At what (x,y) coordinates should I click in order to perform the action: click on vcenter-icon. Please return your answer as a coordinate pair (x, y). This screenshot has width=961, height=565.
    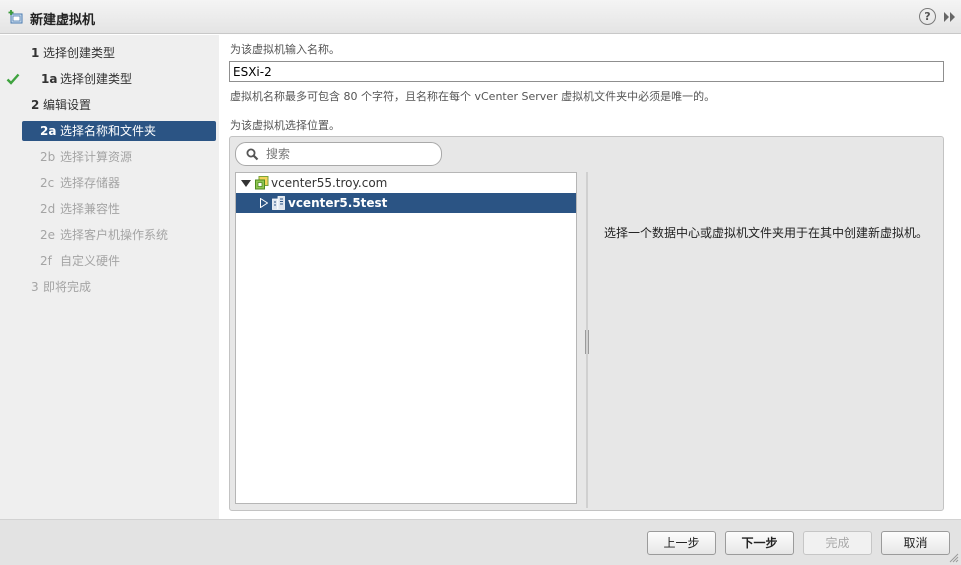
    Looking at the image, I should click on (262, 183).